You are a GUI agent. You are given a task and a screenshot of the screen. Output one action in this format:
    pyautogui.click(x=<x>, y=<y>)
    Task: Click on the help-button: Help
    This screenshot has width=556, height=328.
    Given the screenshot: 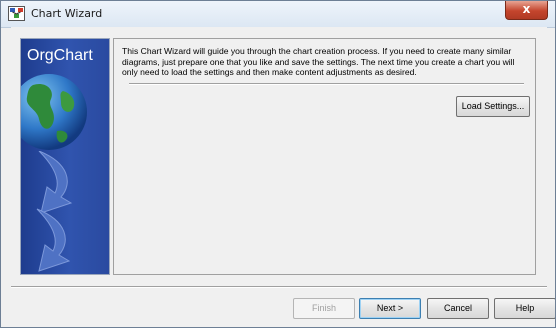 What is the action you would take?
    pyautogui.click(x=524, y=308)
    